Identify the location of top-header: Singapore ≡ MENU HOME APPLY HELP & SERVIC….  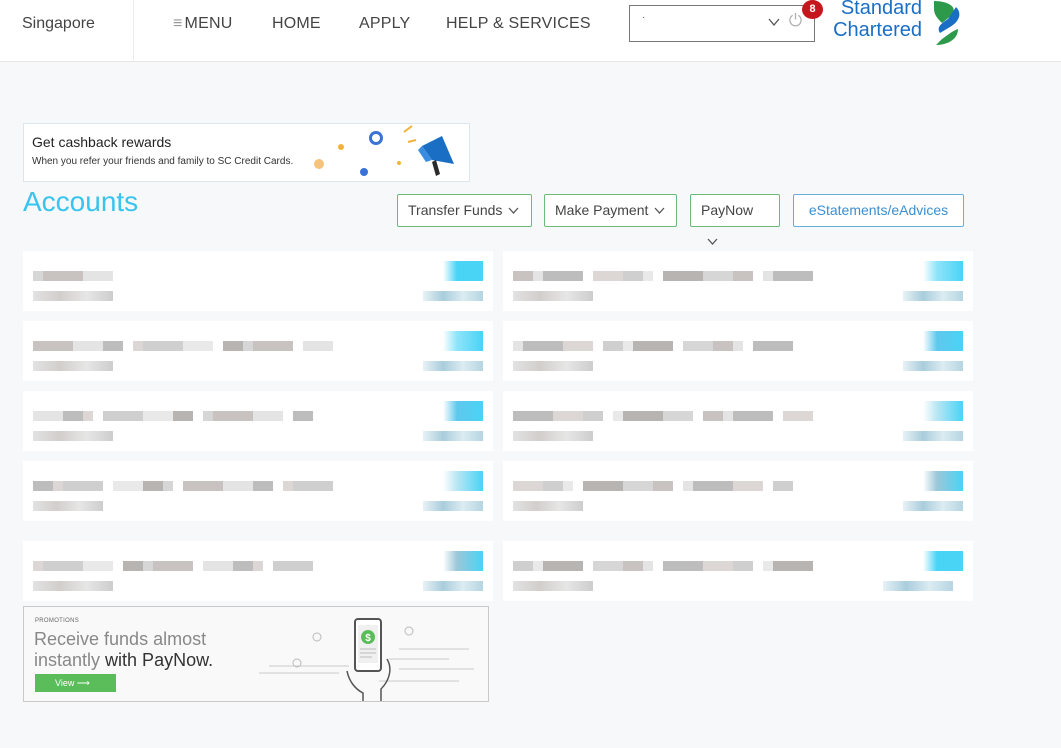
(530, 31).